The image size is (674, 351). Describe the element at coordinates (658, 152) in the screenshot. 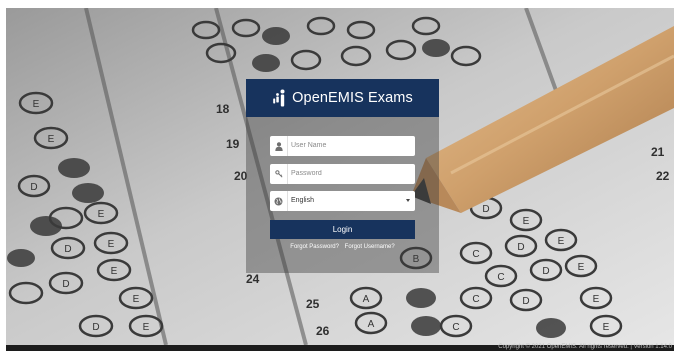

I see `svg-text: 21` at that location.